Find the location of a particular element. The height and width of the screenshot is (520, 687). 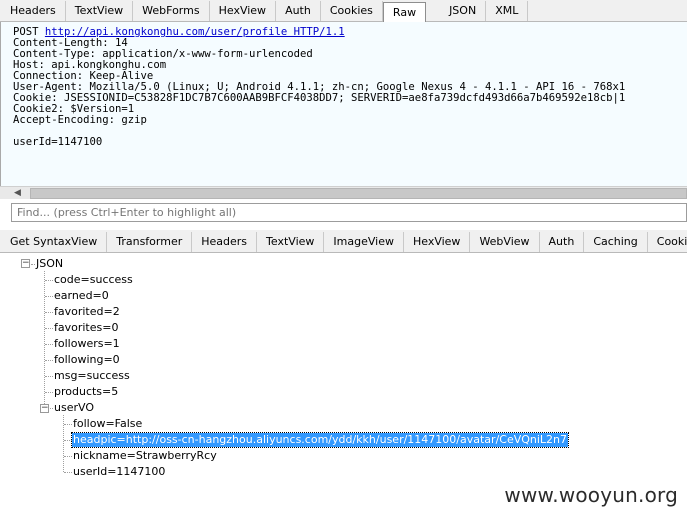

find-input is located at coordinates (349, 212).